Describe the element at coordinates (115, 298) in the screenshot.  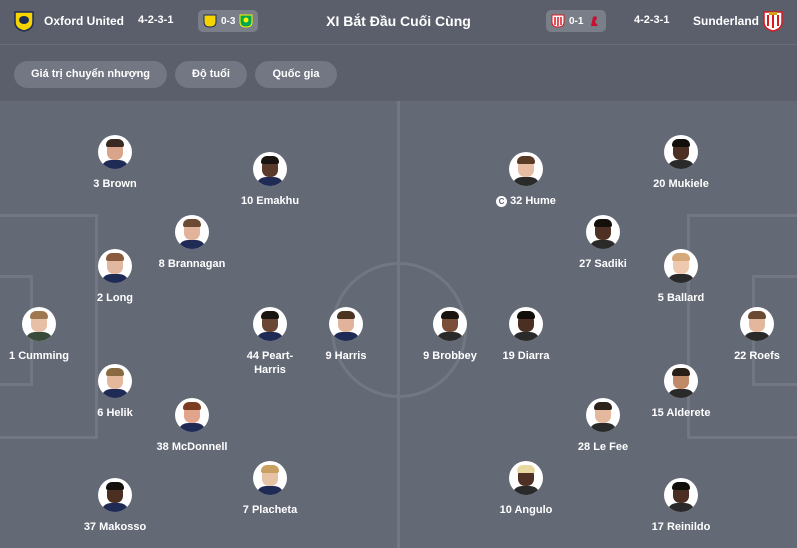
I see `player-label: 2 Long` at that location.